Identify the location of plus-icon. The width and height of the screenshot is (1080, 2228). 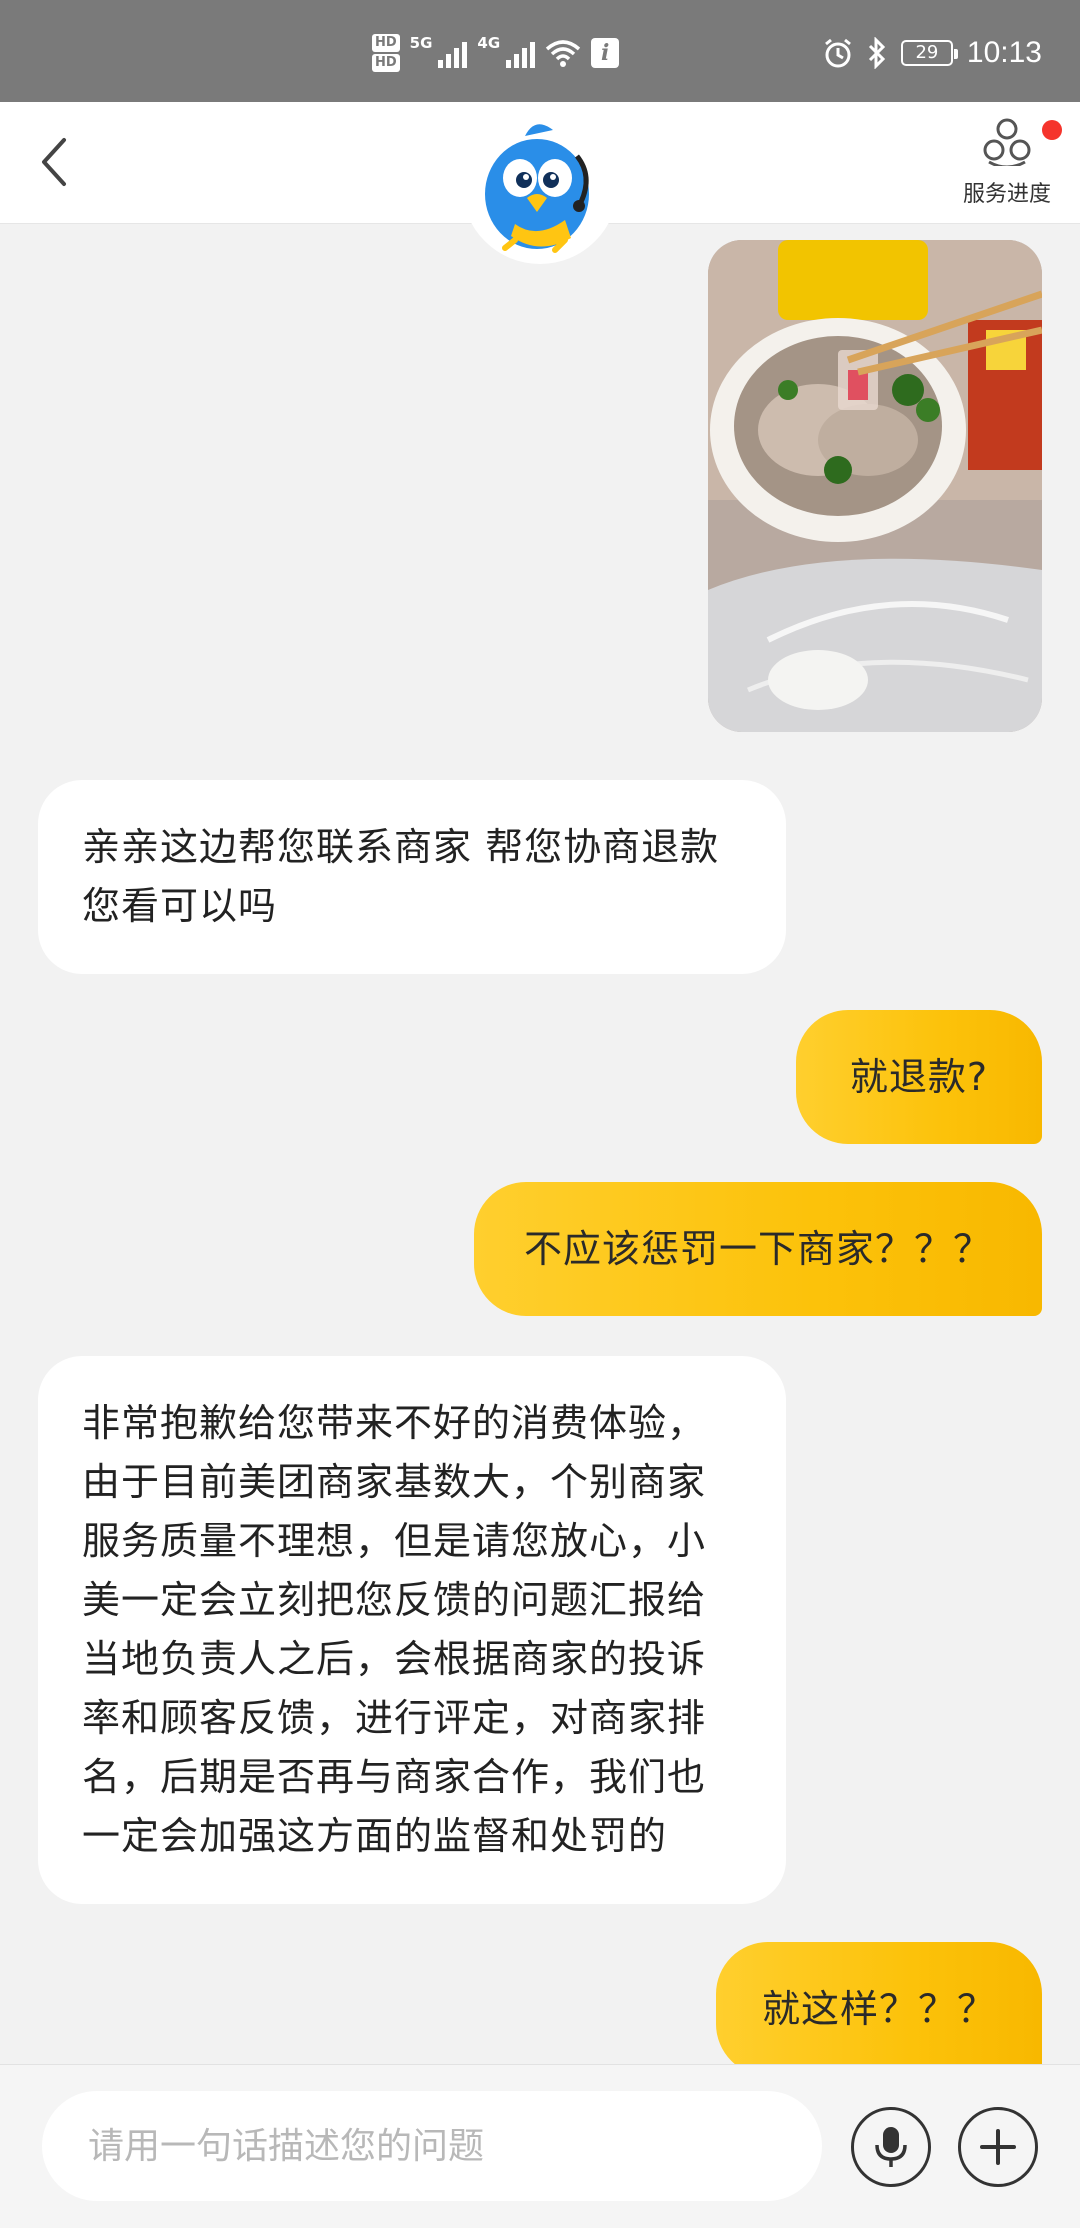
(998, 2147).